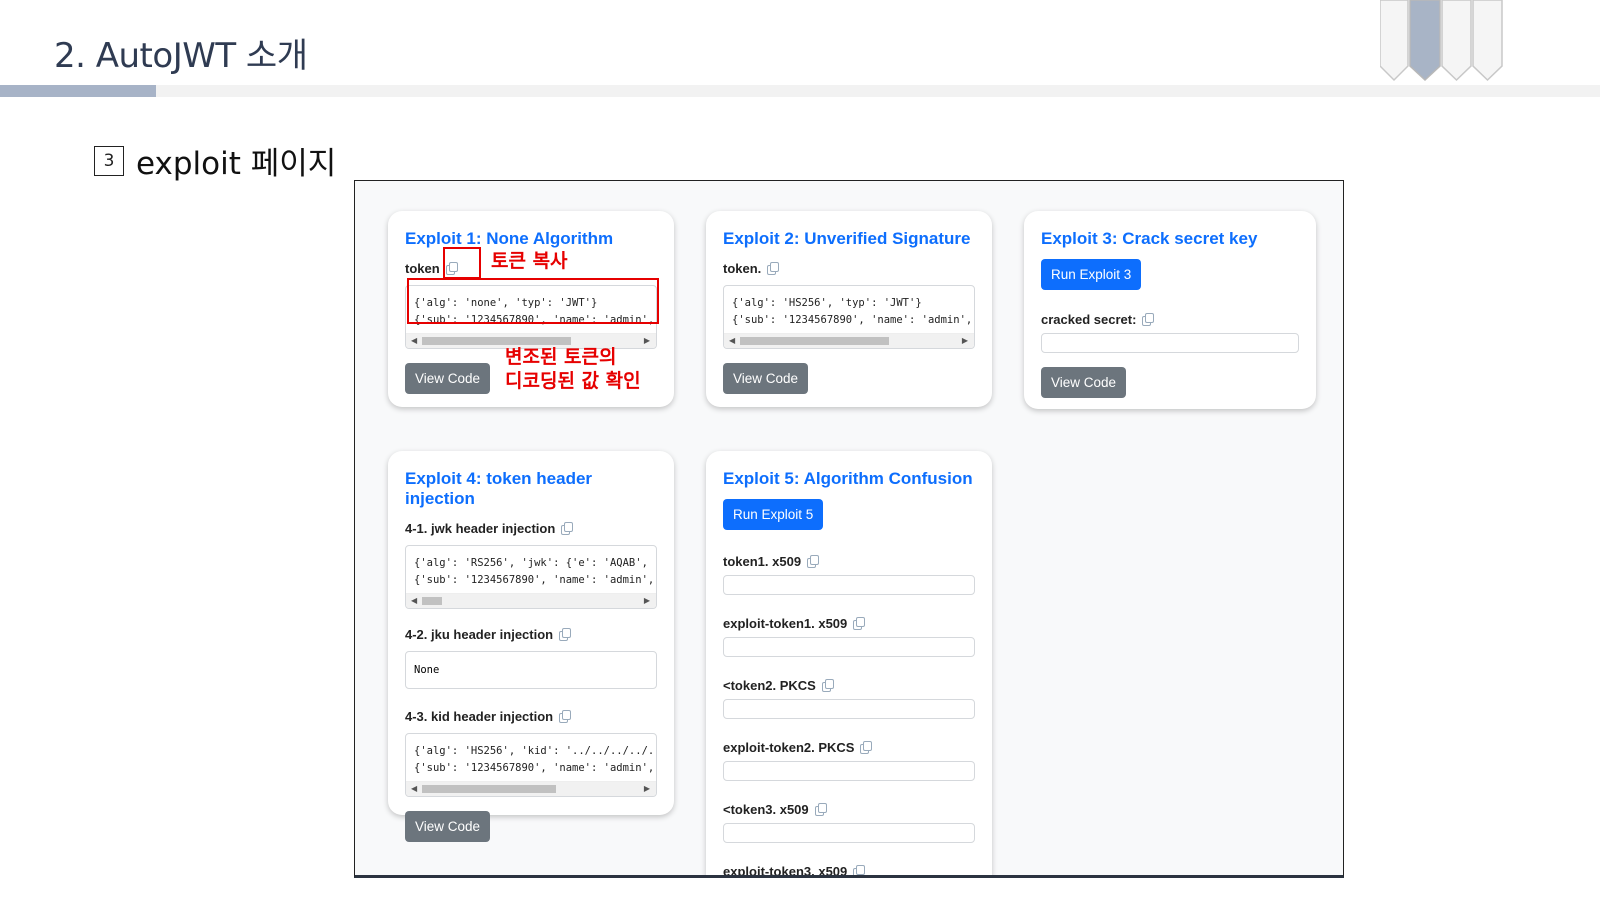 This screenshot has height=900, width=1600. What do you see at coordinates (789, 747) in the screenshot?
I see `field-label: exploit-token2. PKCS` at bounding box center [789, 747].